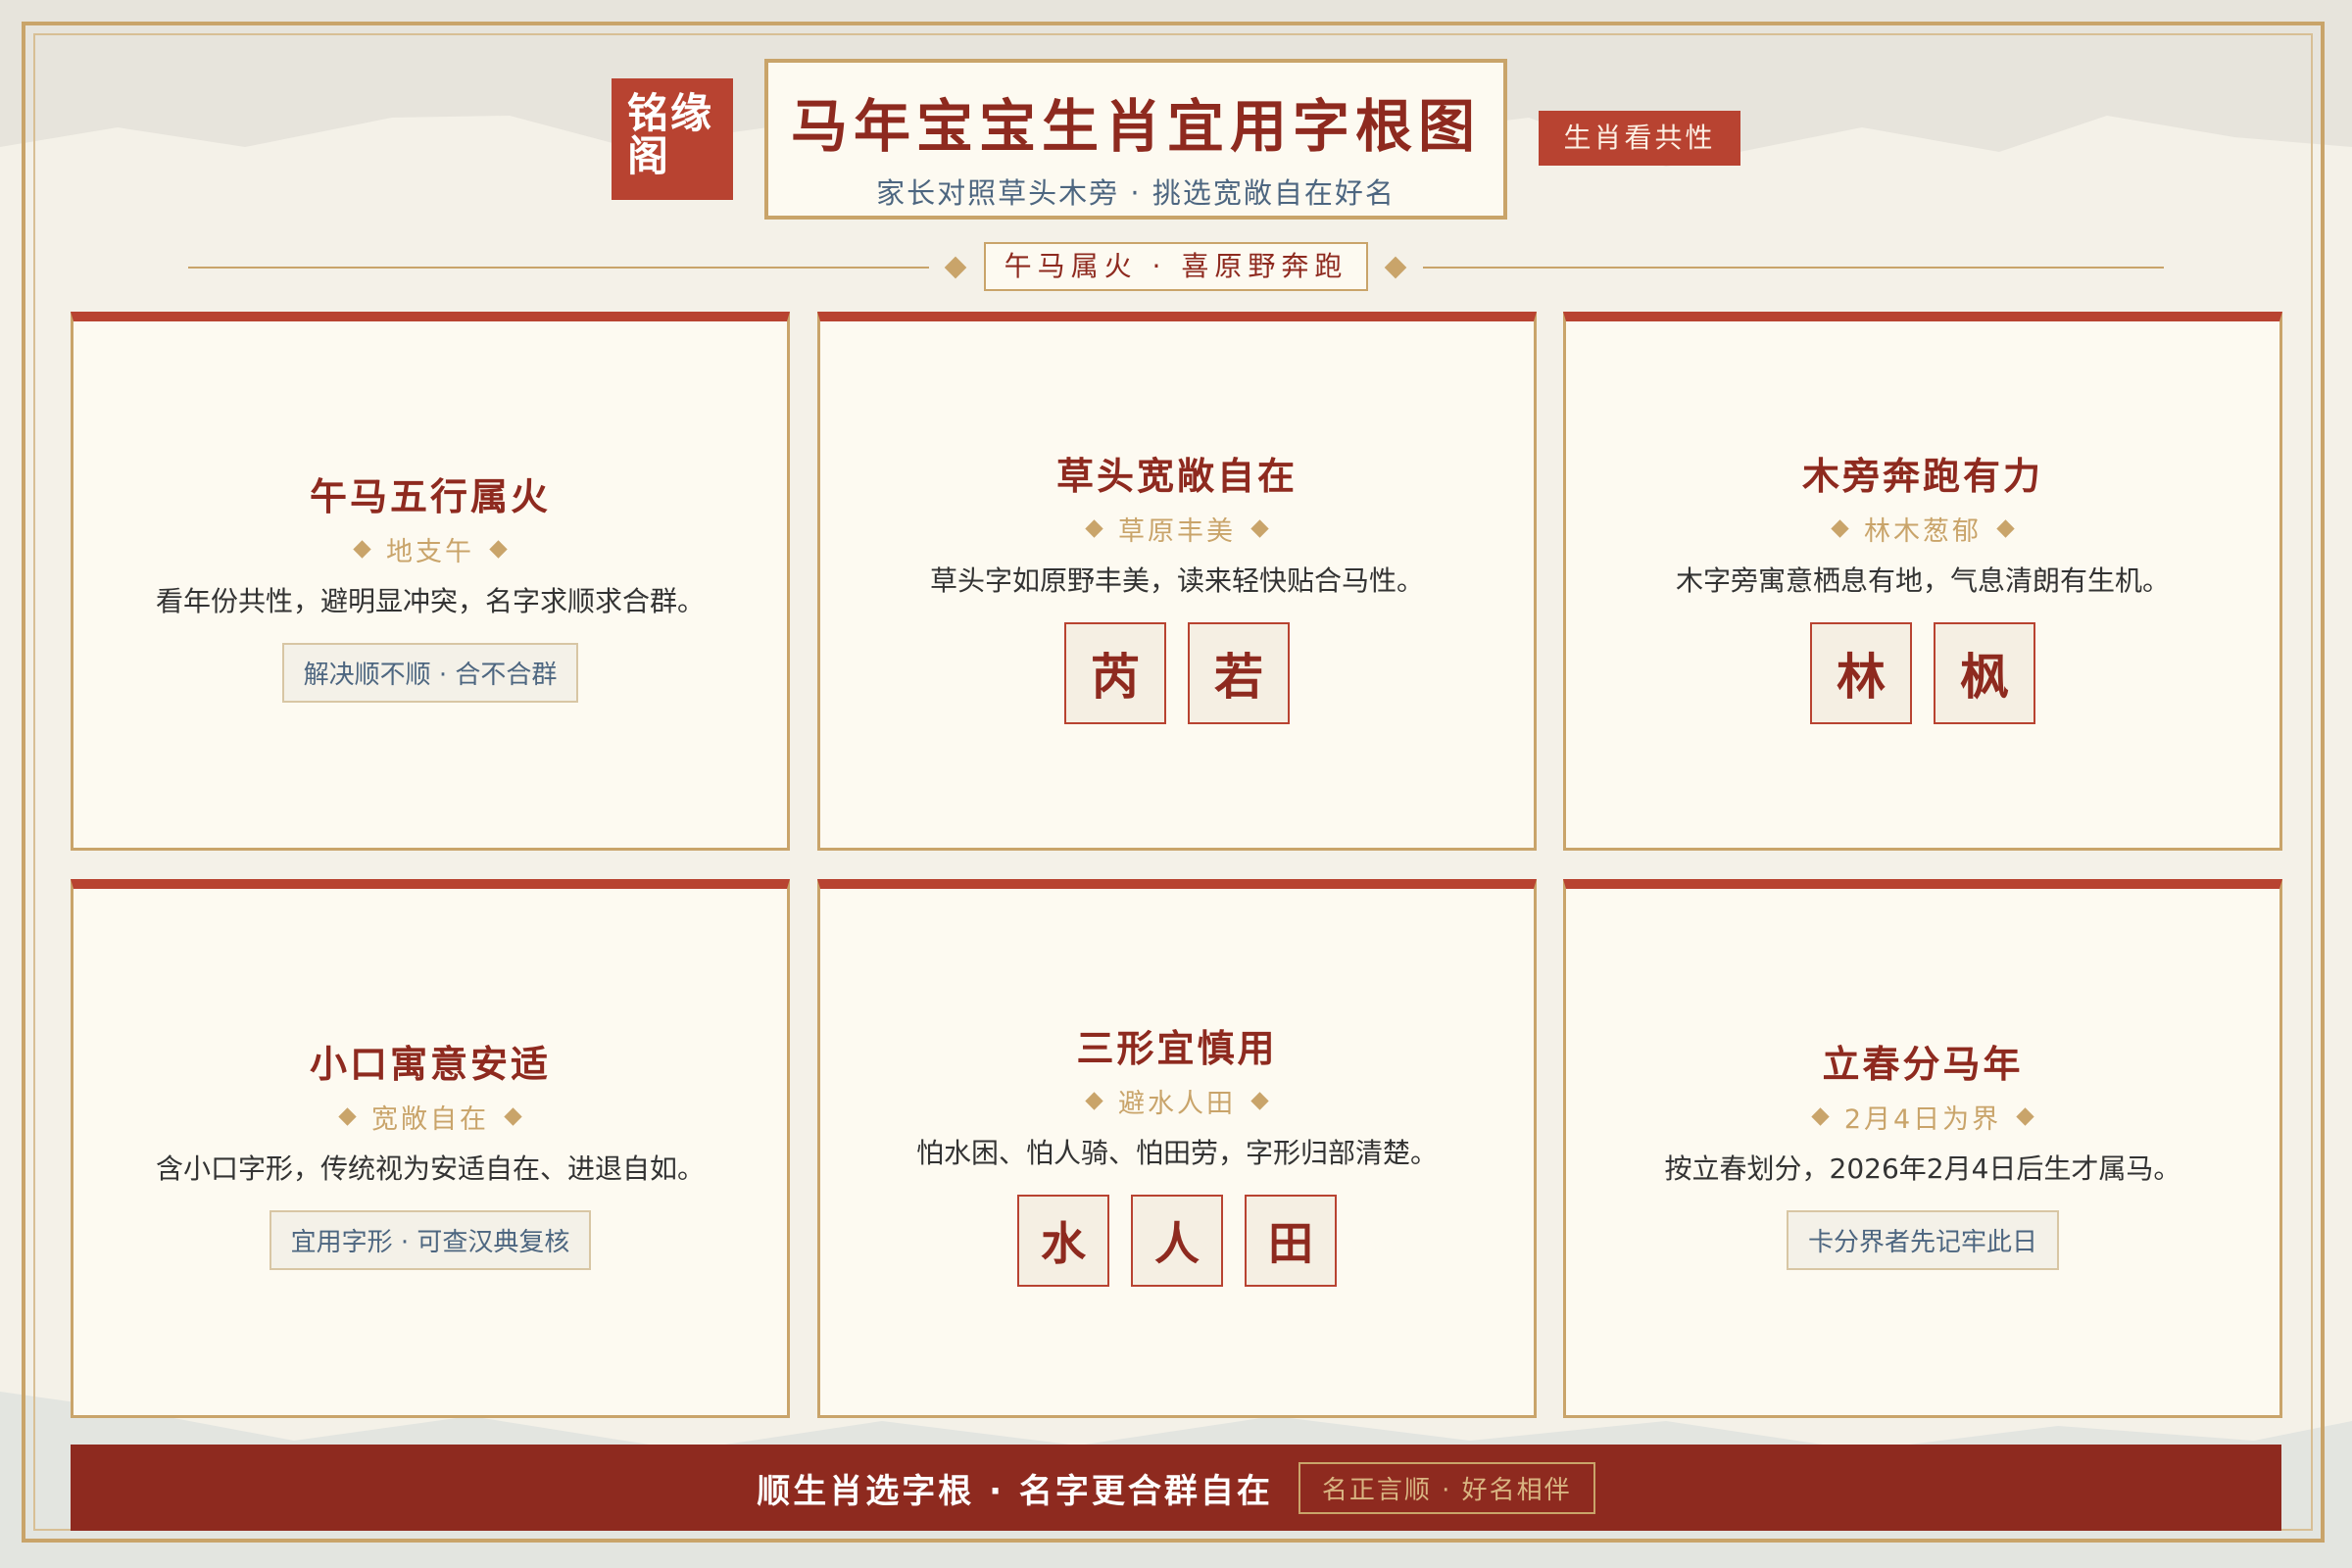 Image resolution: width=2352 pixels, height=1568 pixels. I want to click on header-tag: 生肖看共性, so click(1639, 138).